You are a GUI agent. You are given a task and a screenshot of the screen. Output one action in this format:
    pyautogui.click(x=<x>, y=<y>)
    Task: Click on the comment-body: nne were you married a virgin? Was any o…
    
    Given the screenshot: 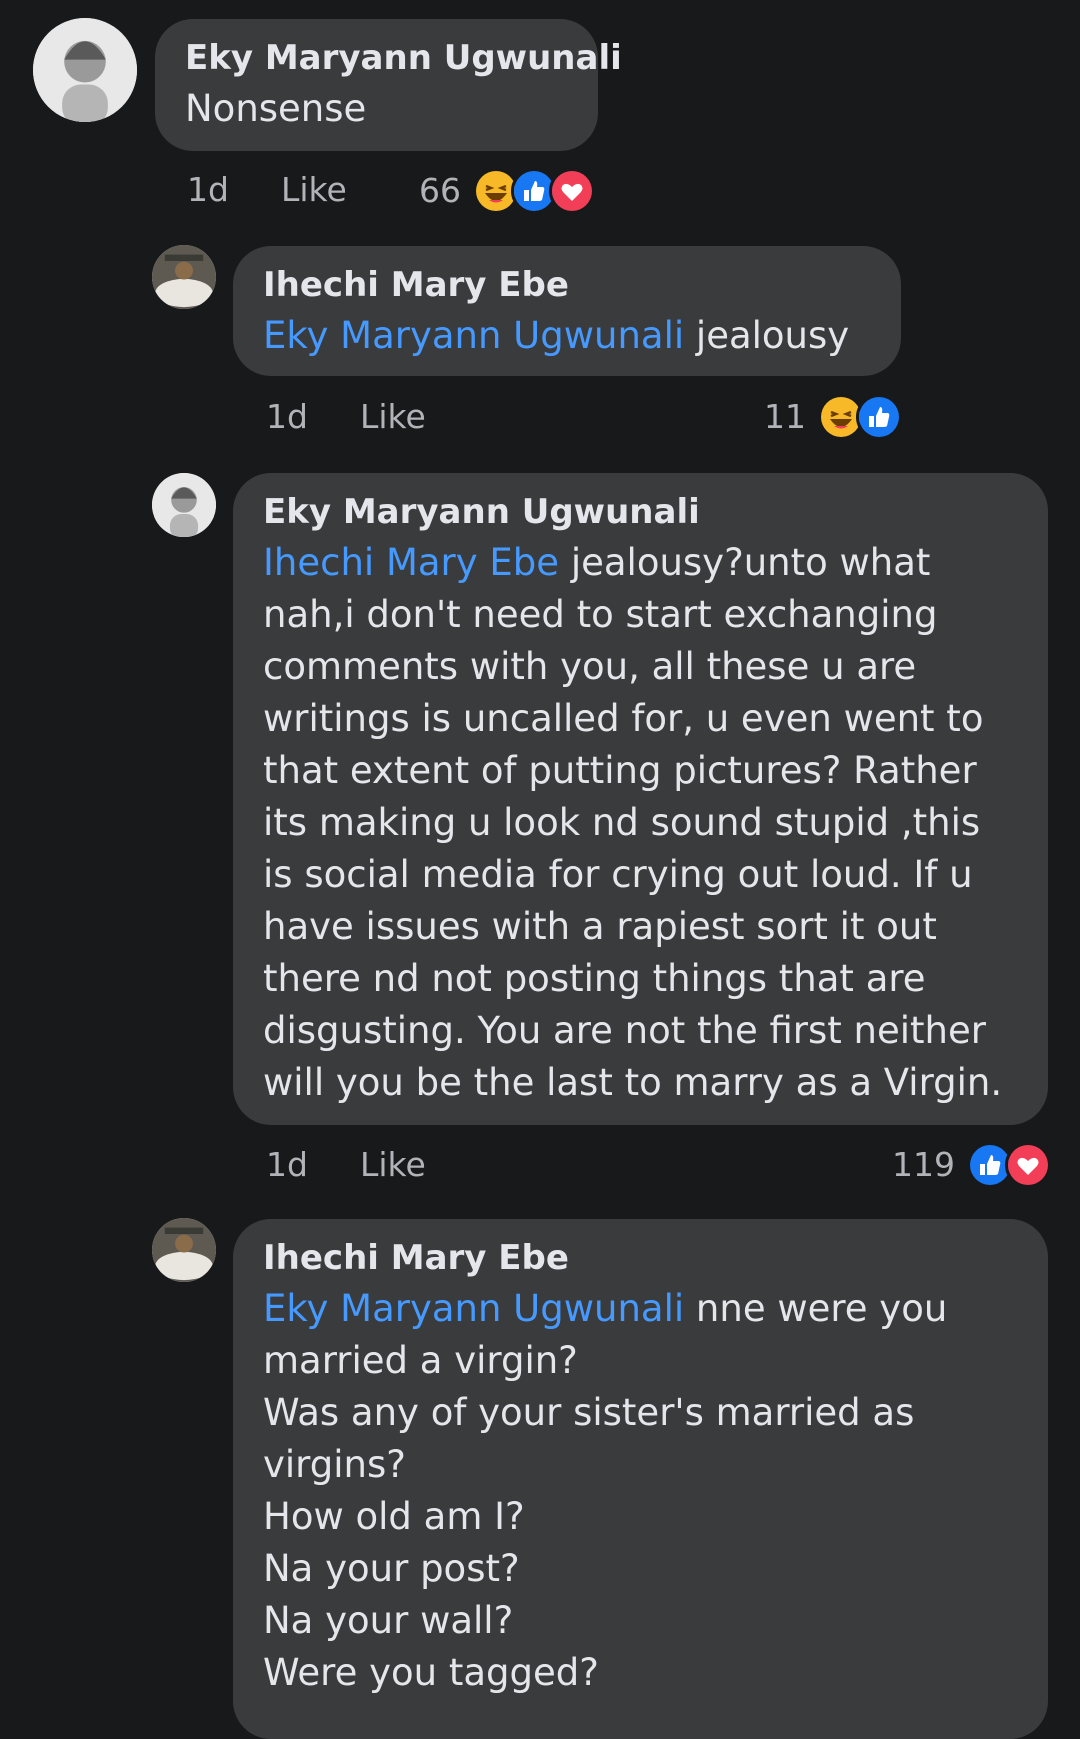 What is the action you would take?
    pyautogui.click(x=605, y=1490)
    